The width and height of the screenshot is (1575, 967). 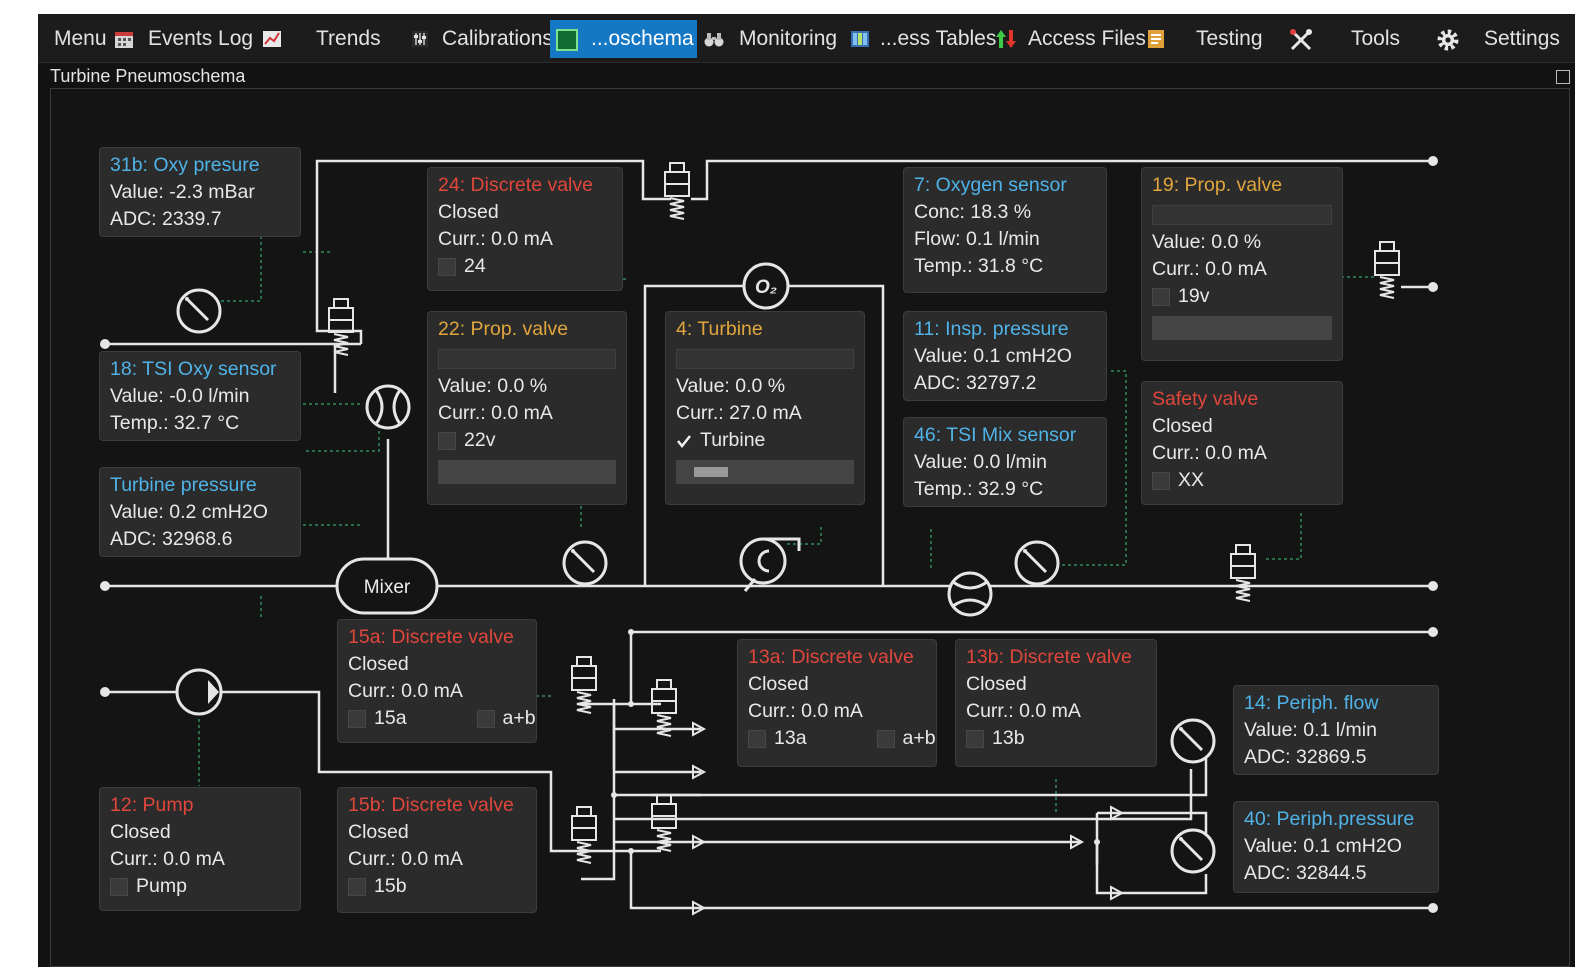 What do you see at coordinates (447, 266) in the screenshot?
I see `valve-24-checkbox` at bounding box center [447, 266].